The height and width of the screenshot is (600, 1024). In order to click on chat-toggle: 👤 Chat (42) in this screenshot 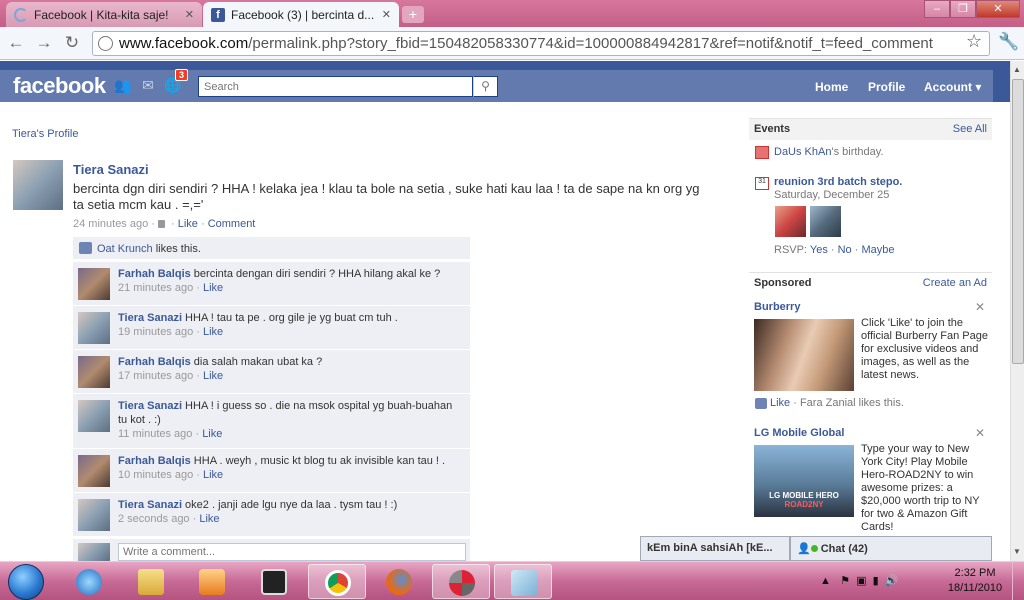, I will do `click(891, 548)`.